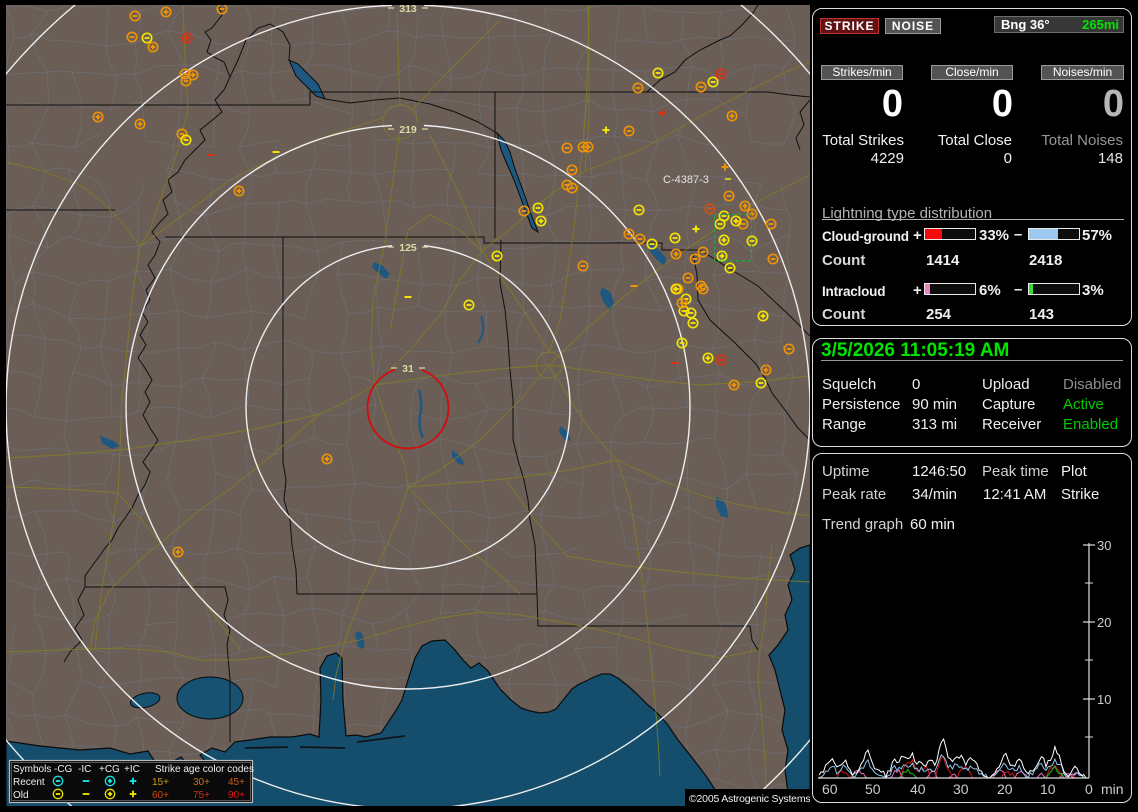  Describe the element at coordinates (408, 248) in the screenshot. I see `svg-text: 125` at that location.